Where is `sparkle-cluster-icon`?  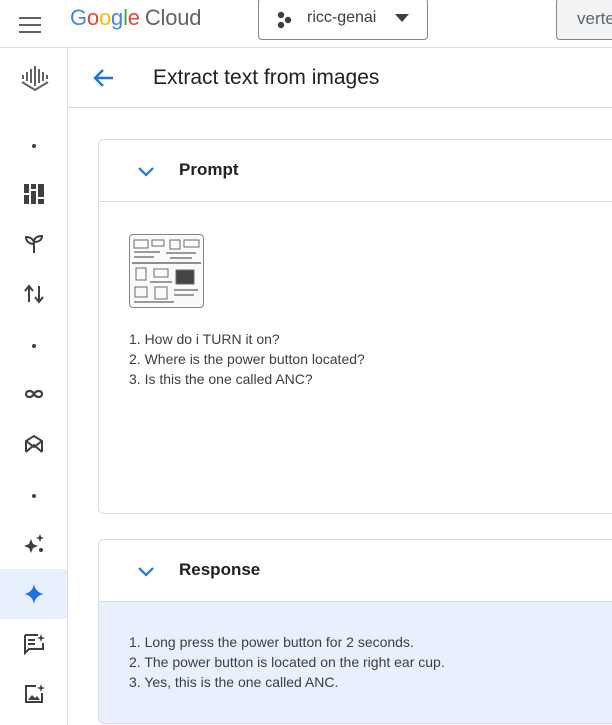 sparkle-cluster-icon is located at coordinates (33, 543).